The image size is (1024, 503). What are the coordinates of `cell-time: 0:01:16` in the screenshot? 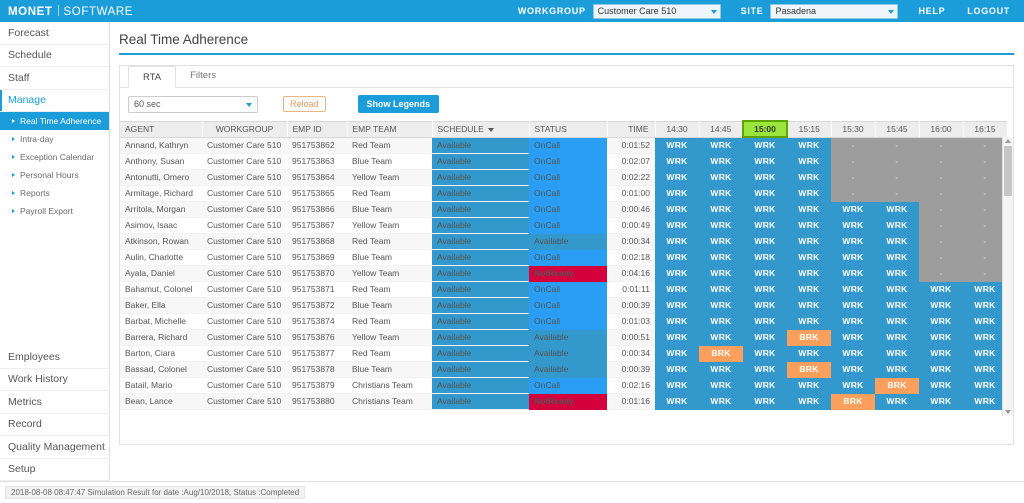 It's located at (631, 401).